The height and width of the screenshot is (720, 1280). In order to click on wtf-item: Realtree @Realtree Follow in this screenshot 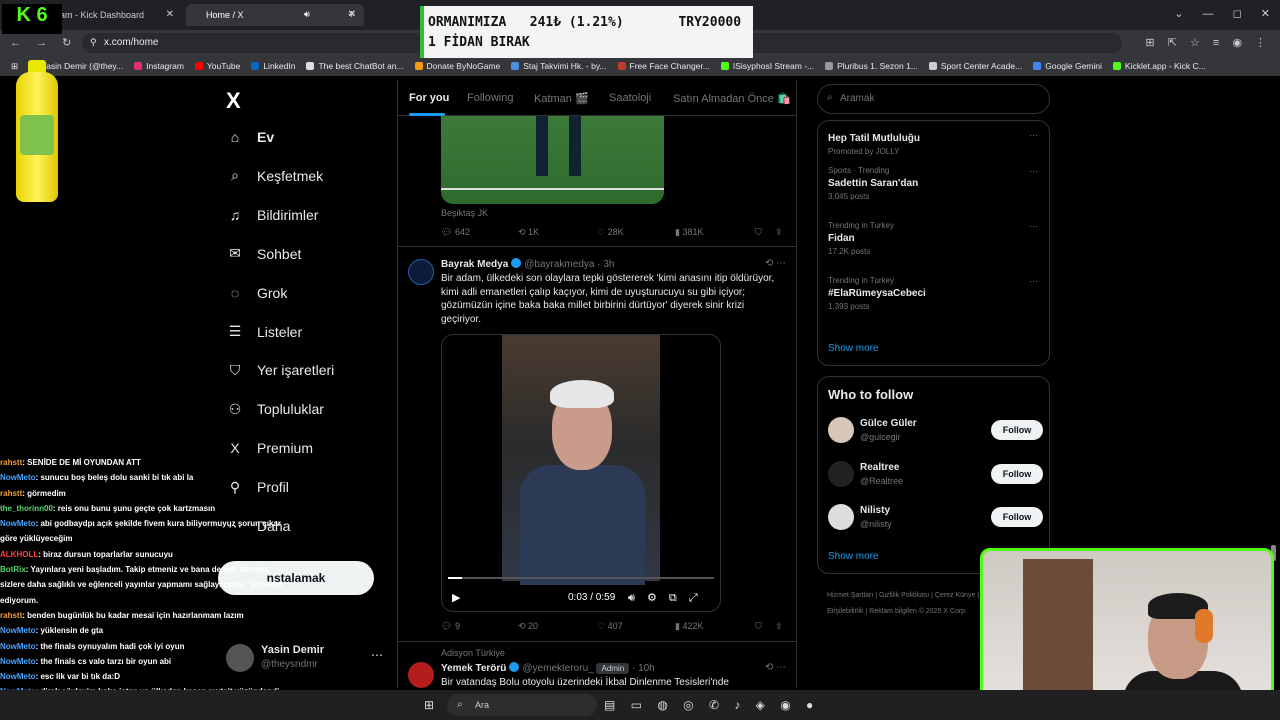, I will do `click(935, 475)`.